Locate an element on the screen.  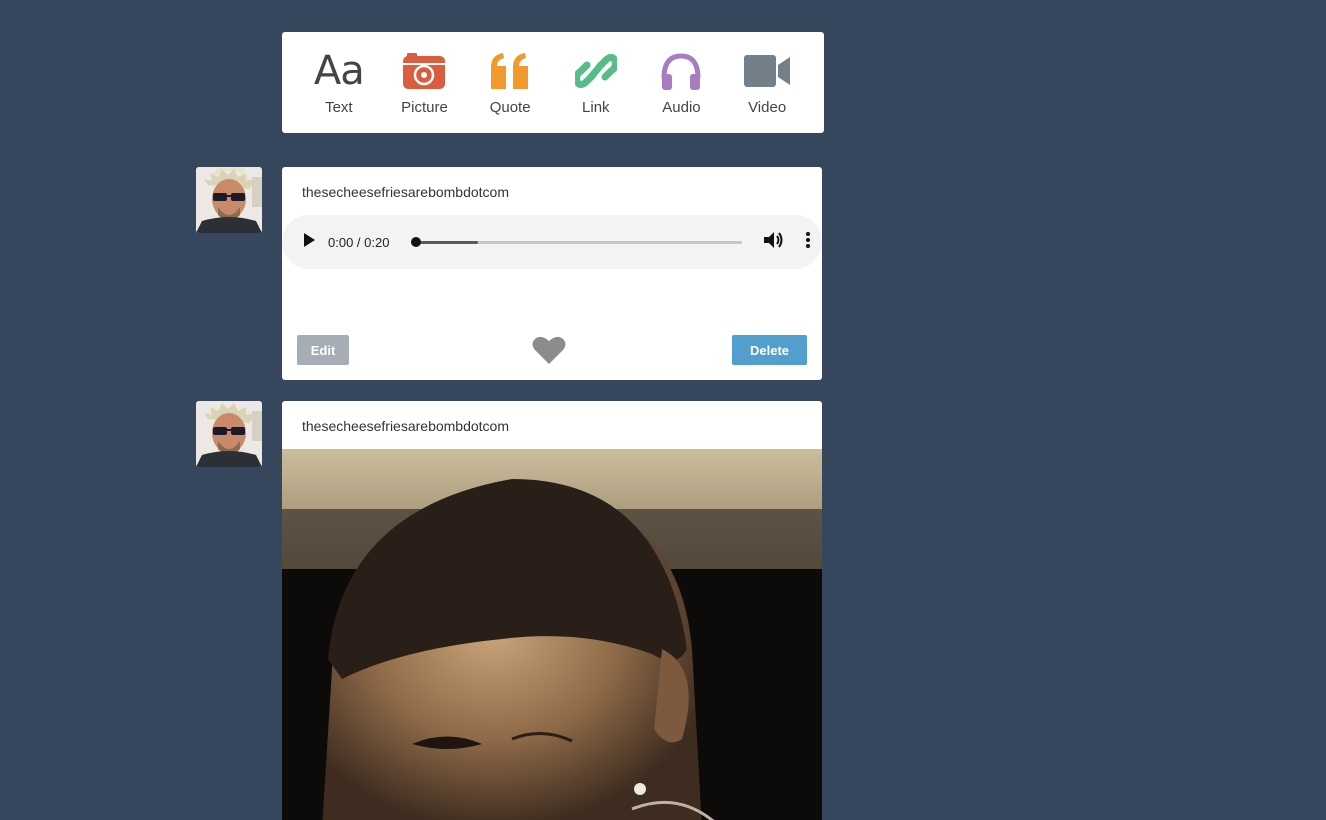
post-type-label: Link is located at coordinates (596, 107).